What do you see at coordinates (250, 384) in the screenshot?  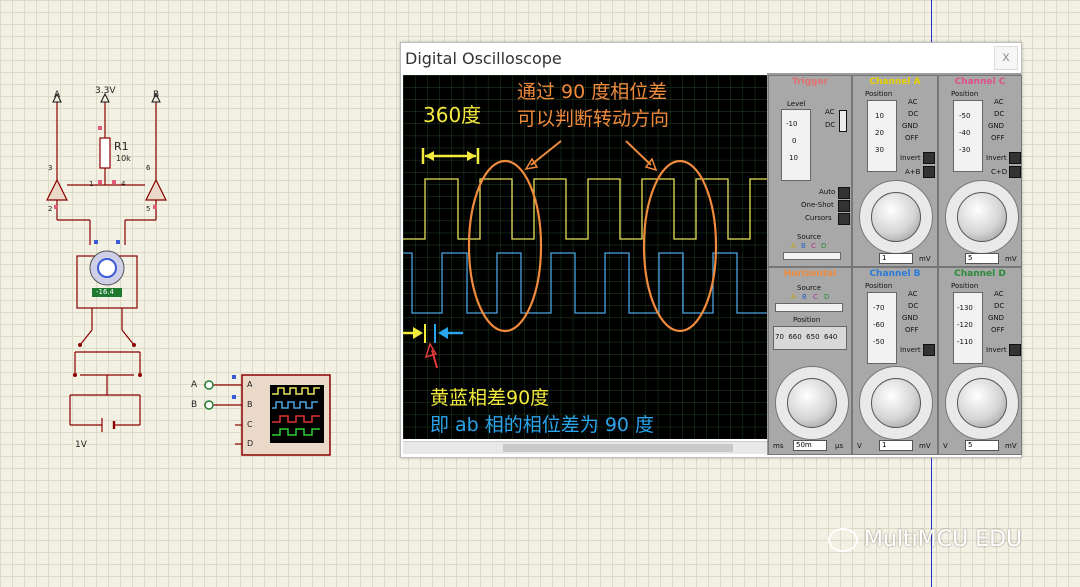 I see `scope-input-a: A` at bounding box center [250, 384].